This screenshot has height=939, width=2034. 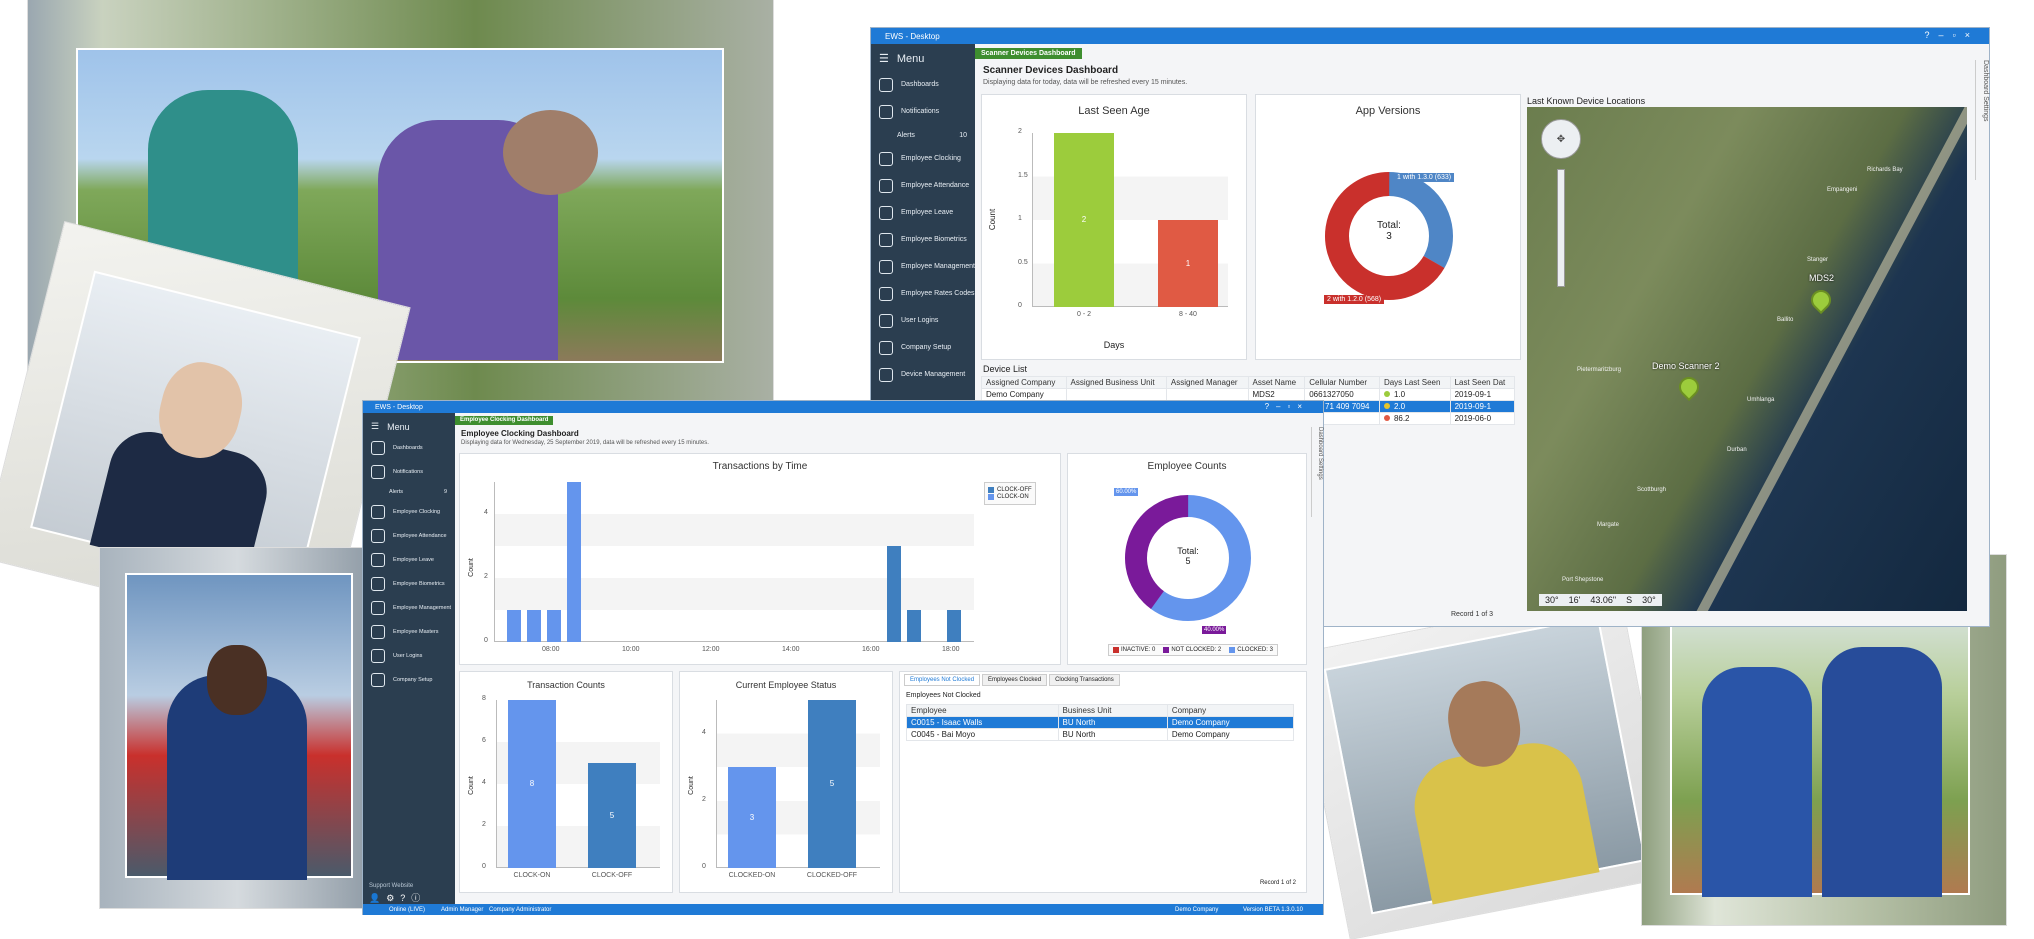 What do you see at coordinates (1583, 580) in the screenshot?
I see `map-place-label: Port Shepstone` at bounding box center [1583, 580].